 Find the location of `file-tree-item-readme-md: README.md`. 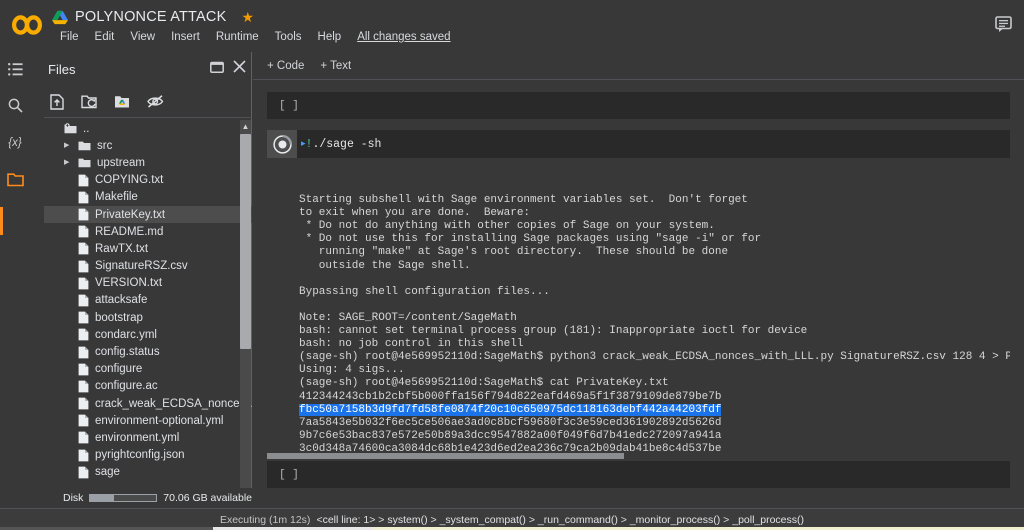

file-tree-item-readme-md: README.md is located at coordinates (148, 231).